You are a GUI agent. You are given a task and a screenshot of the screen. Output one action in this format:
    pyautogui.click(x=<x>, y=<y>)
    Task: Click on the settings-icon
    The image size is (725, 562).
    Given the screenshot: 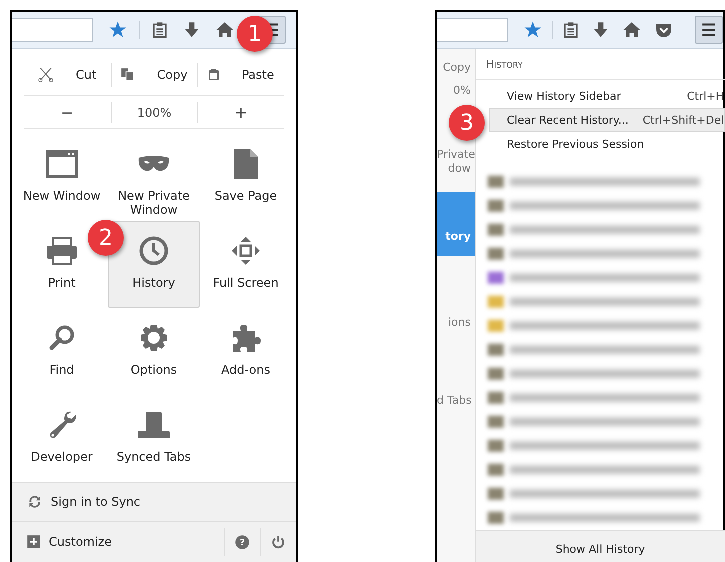 What is the action you would take?
    pyautogui.click(x=154, y=338)
    